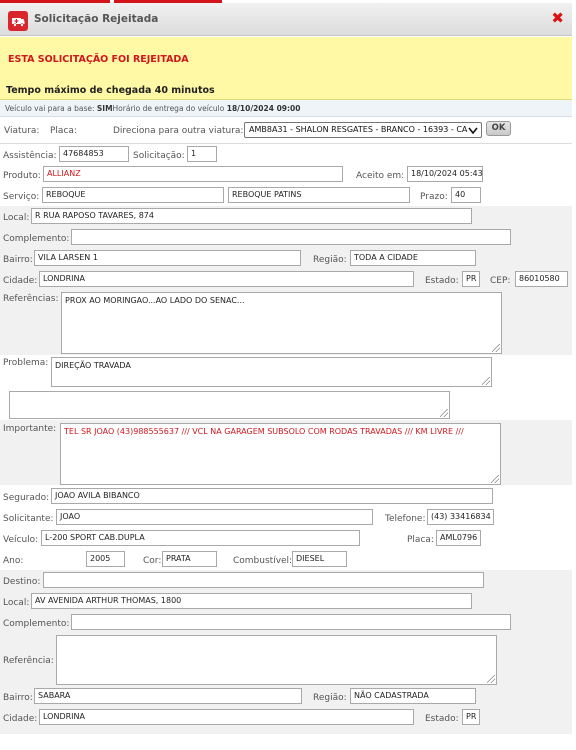 This screenshot has height=750, width=576. What do you see at coordinates (319, 559) in the screenshot?
I see `combustivel-field: DIESEL` at bounding box center [319, 559].